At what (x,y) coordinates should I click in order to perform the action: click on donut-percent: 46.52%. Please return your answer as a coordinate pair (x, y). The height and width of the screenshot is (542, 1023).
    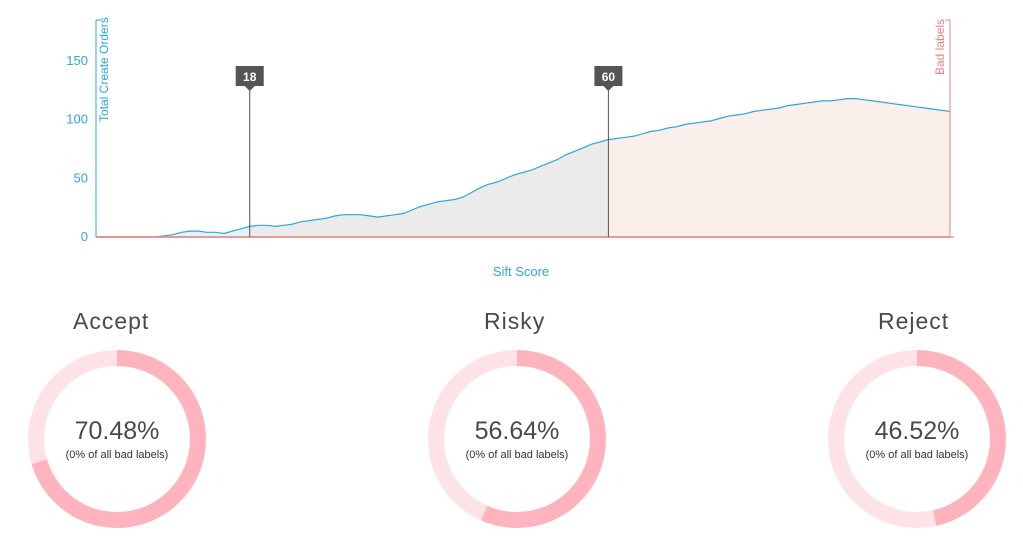
    Looking at the image, I should click on (917, 431).